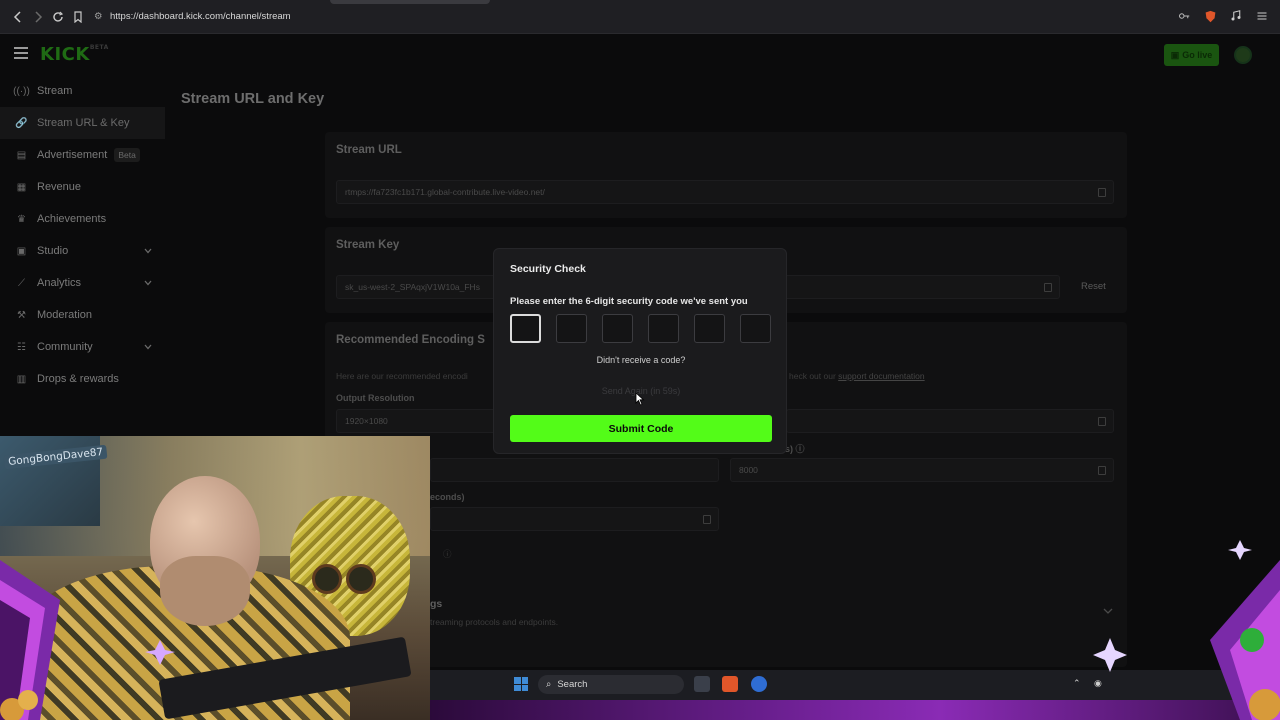 This screenshot has height=720, width=1280. What do you see at coordinates (1243, 55) in the screenshot?
I see `avatar` at bounding box center [1243, 55].